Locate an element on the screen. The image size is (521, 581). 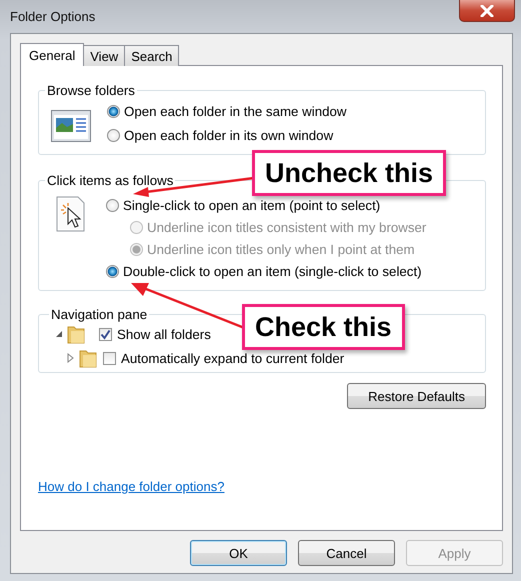
dialog-button: Cancel is located at coordinates (346, 553).